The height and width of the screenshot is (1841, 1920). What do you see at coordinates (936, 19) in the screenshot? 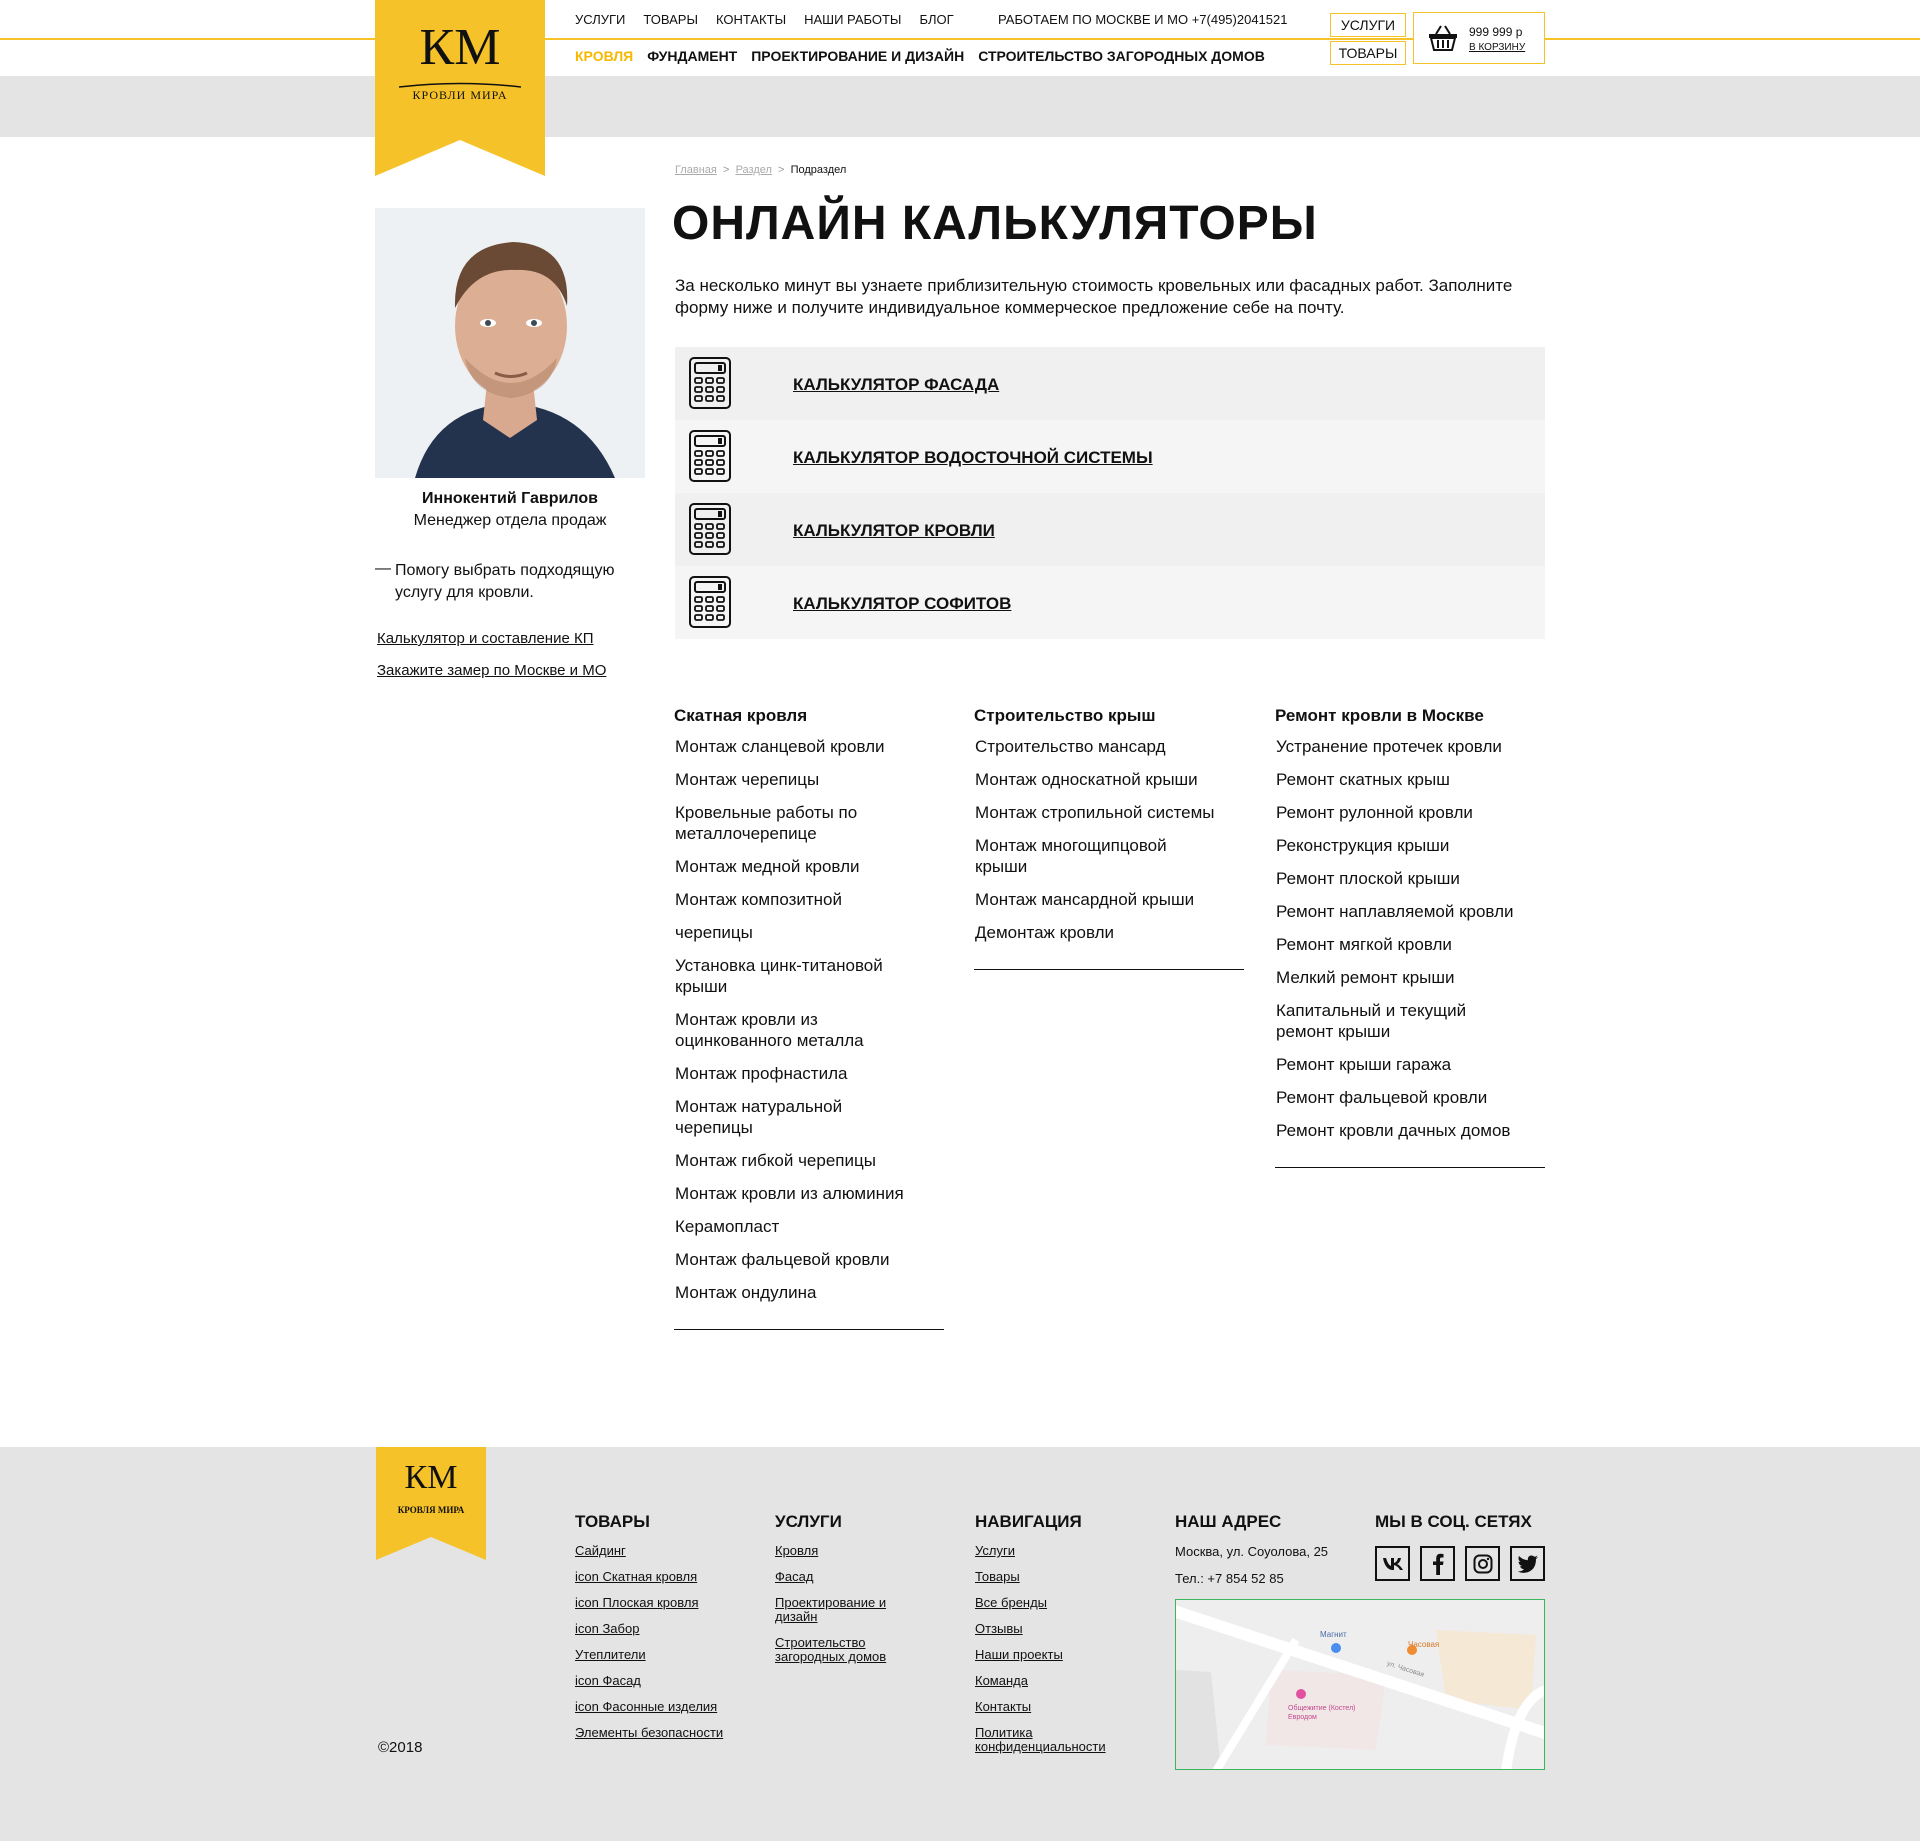
I see `top-nav-blog: Блог` at bounding box center [936, 19].